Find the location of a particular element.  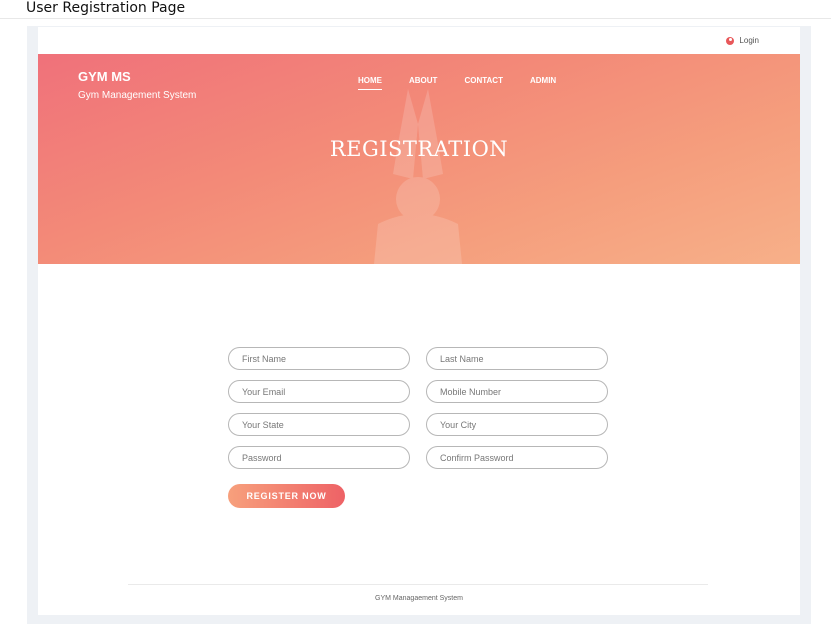

login-label: Login is located at coordinates (749, 40).